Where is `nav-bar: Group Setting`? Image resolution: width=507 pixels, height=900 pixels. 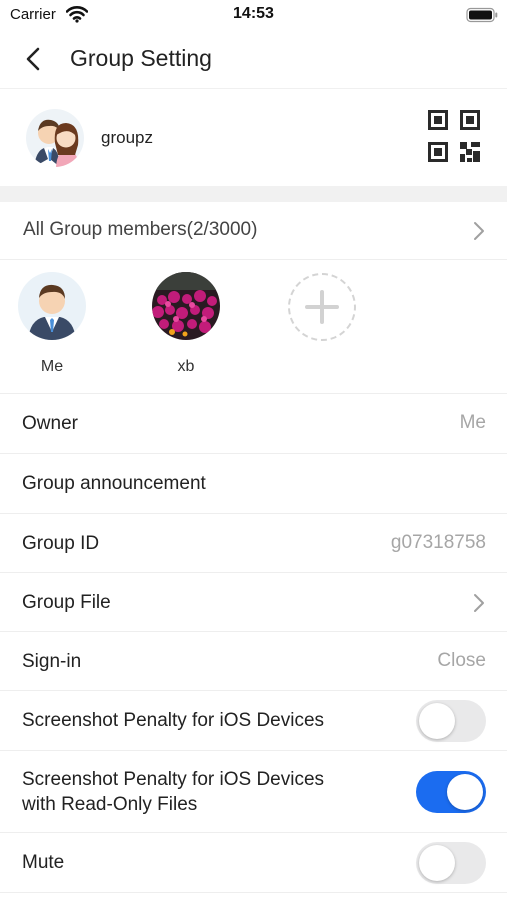
nav-bar: Group Setting is located at coordinates (253, 60).